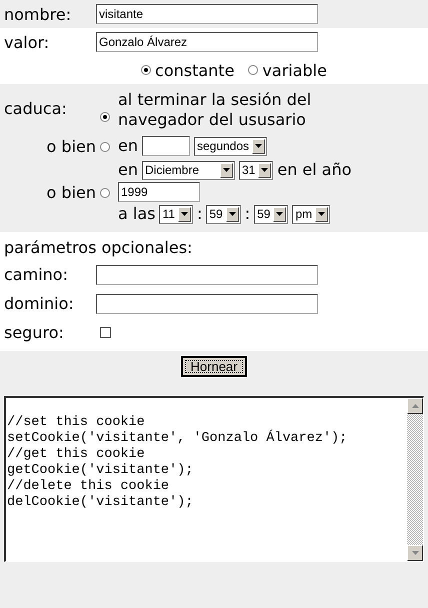  What do you see at coordinates (194, 70) in the screenshot?
I see `radio-label: constante` at bounding box center [194, 70].